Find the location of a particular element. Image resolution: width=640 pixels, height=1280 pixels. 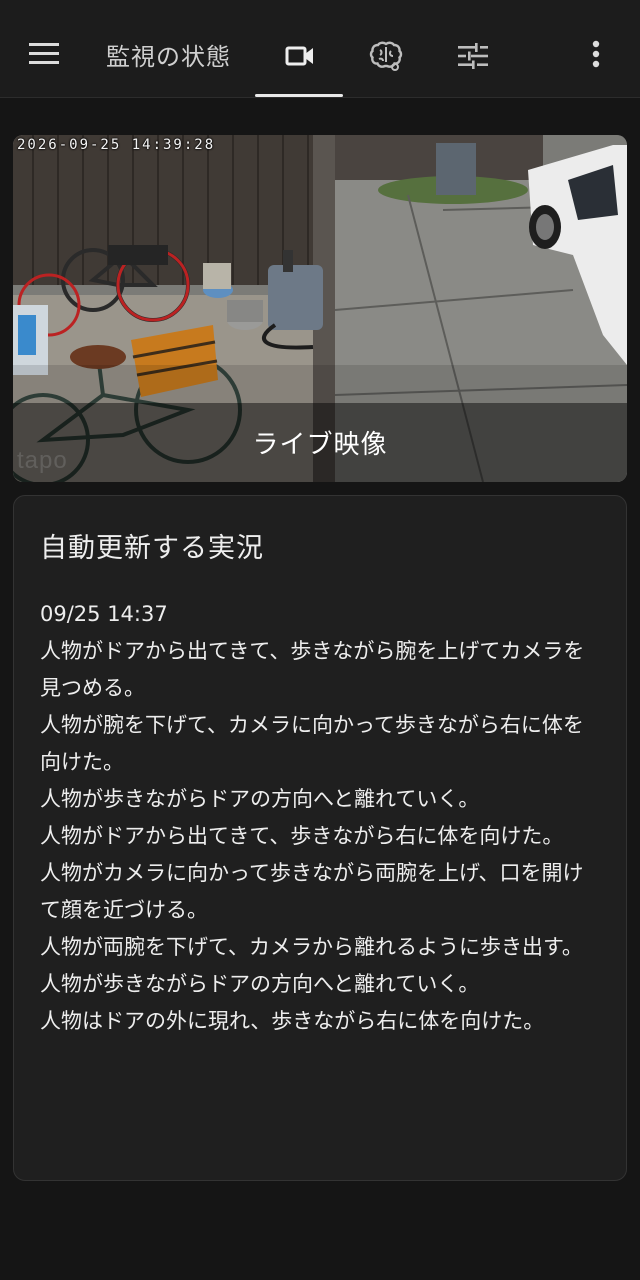

card-title: 自動更新する実況 is located at coordinates (152, 548).